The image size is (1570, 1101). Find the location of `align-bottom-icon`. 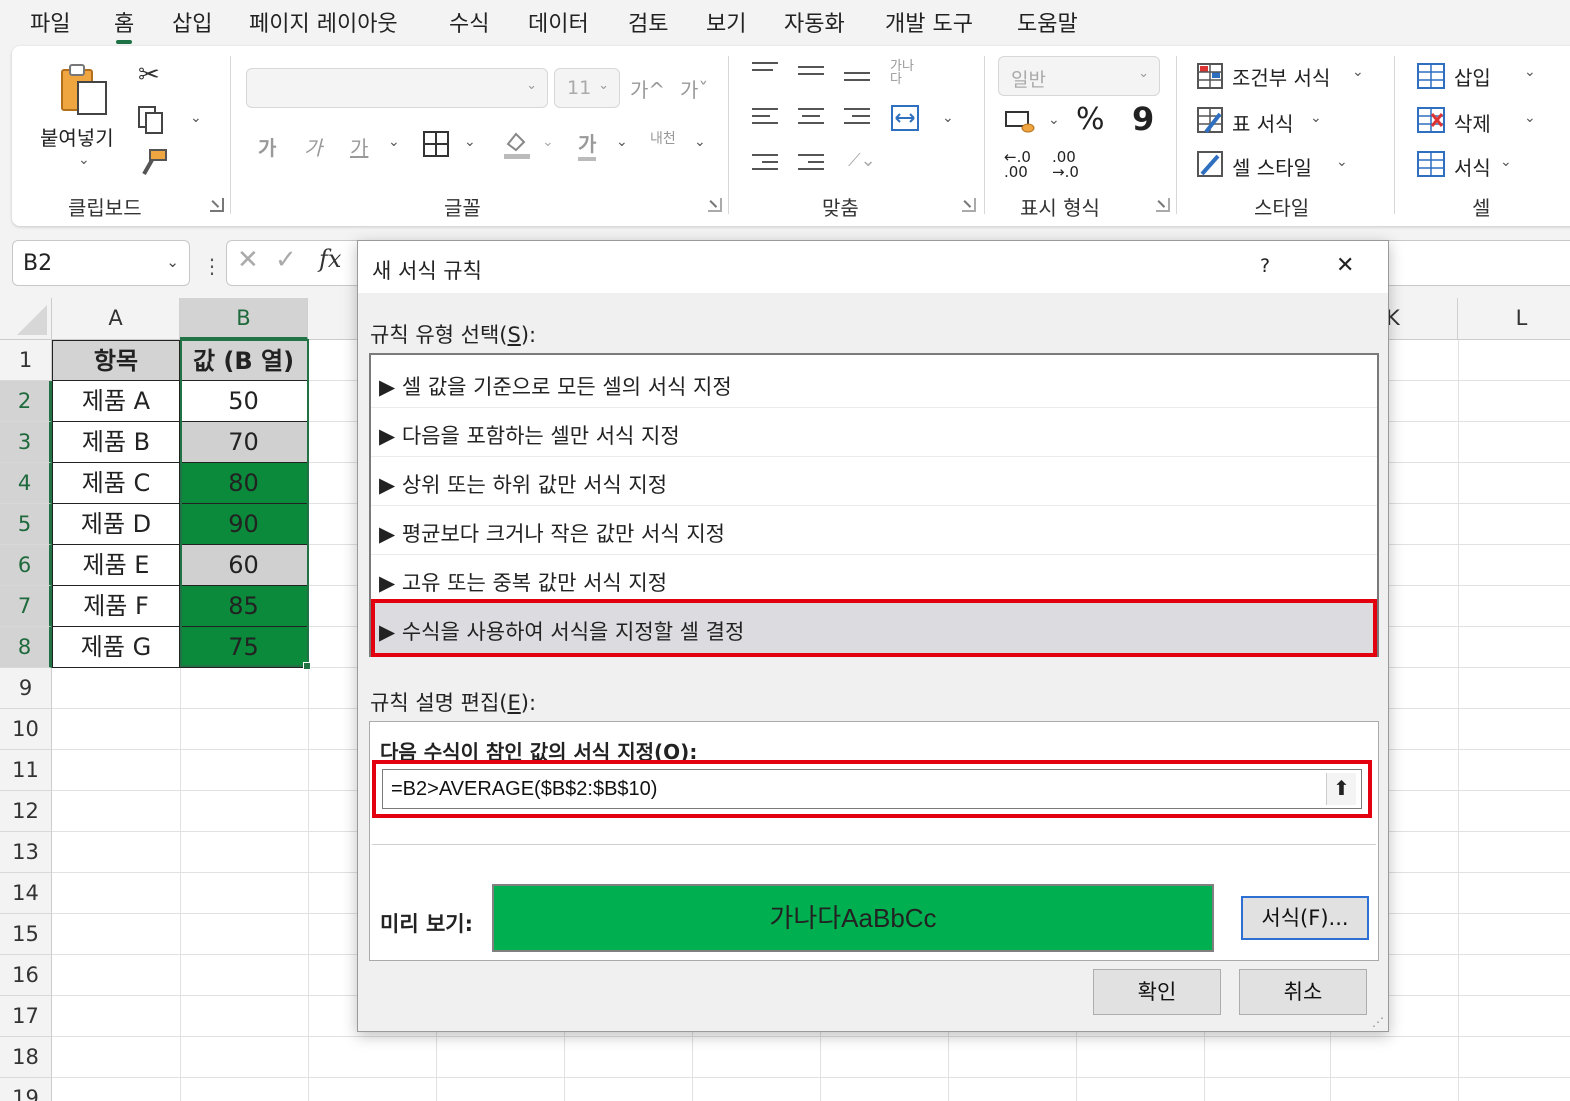

align-bottom-icon is located at coordinates (857, 82).